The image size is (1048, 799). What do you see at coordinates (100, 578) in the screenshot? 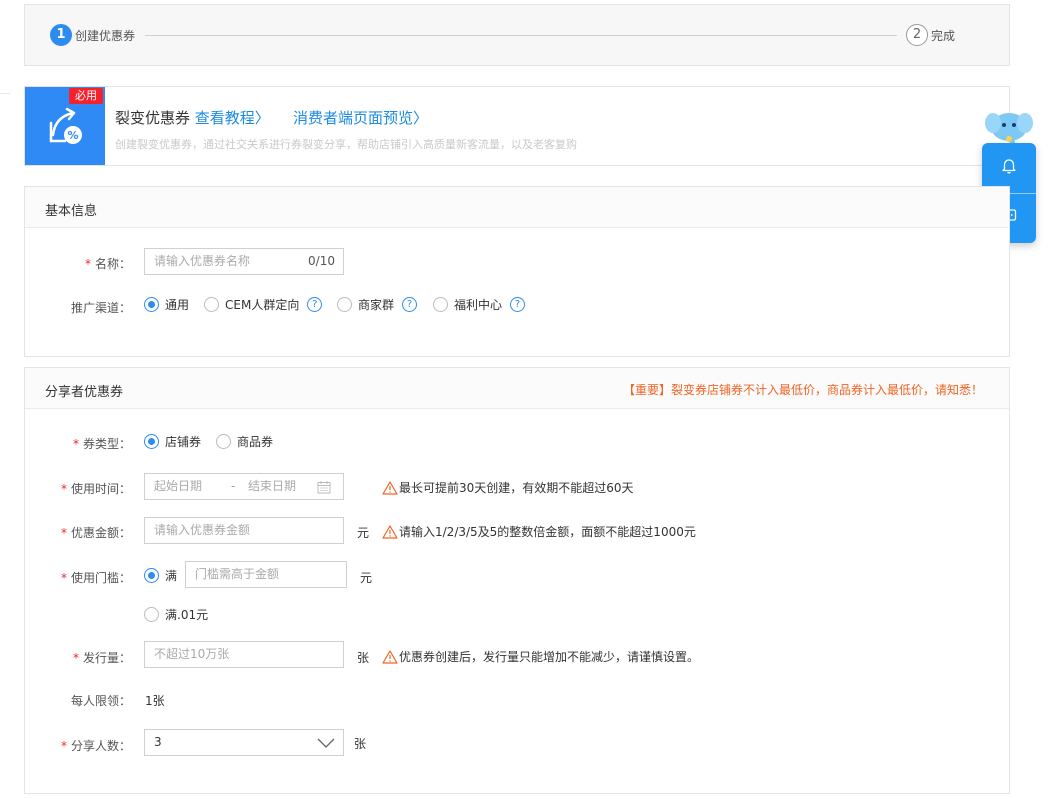
I see `threshold-label-text: 使用门槛：` at bounding box center [100, 578].